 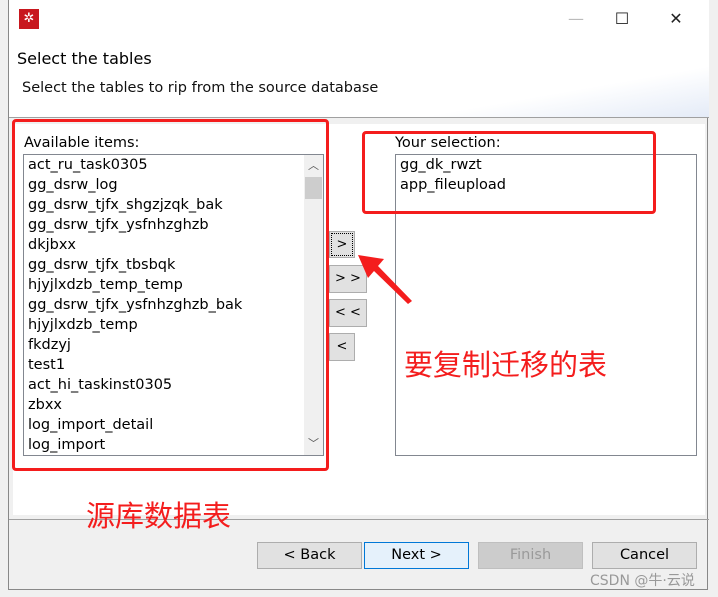 I want to click on minimize-button: —, so click(x=576, y=19).